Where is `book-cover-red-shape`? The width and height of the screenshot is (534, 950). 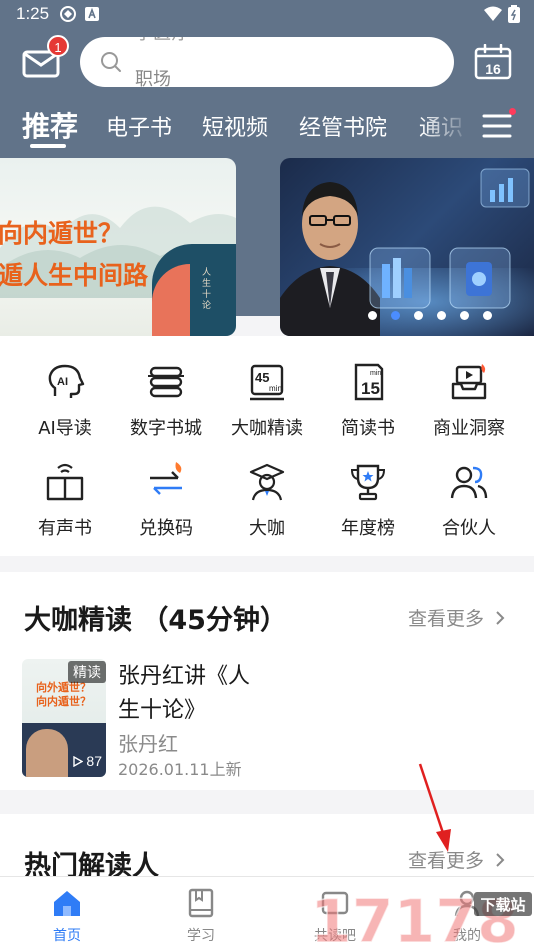
book-cover-red-shape is located at coordinates (171, 300).